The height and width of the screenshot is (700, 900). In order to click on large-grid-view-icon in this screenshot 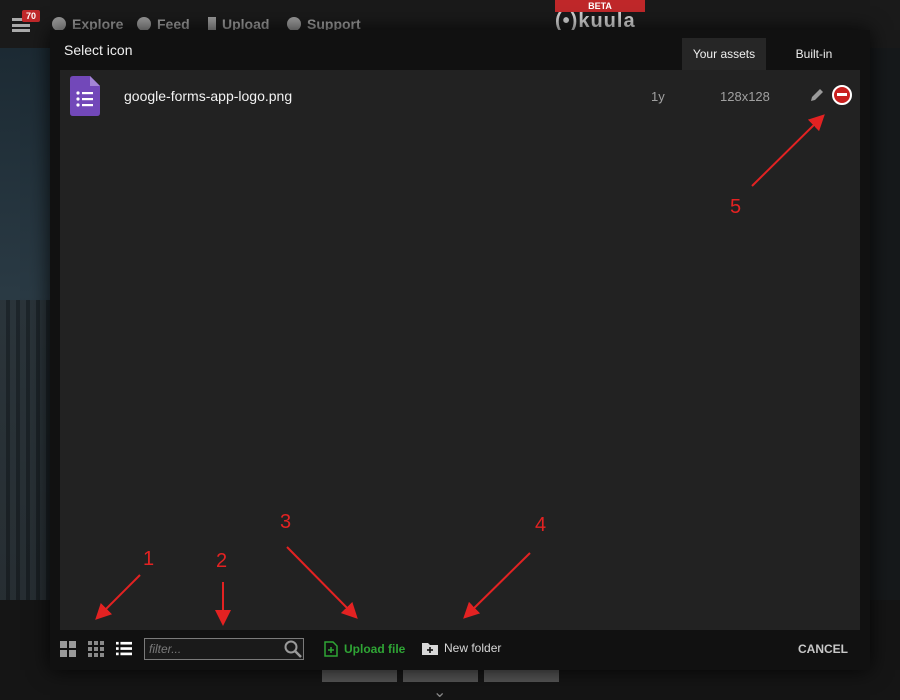, I will do `click(68, 649)`.